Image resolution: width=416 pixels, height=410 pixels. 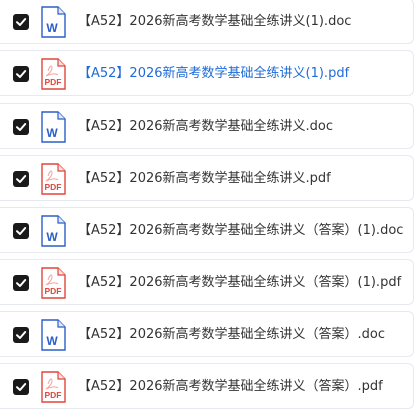 I want to click on file-row: PDF 【A52】2026新高考数学基础全练讲义(1).pdf, so click(x=207, y=73).